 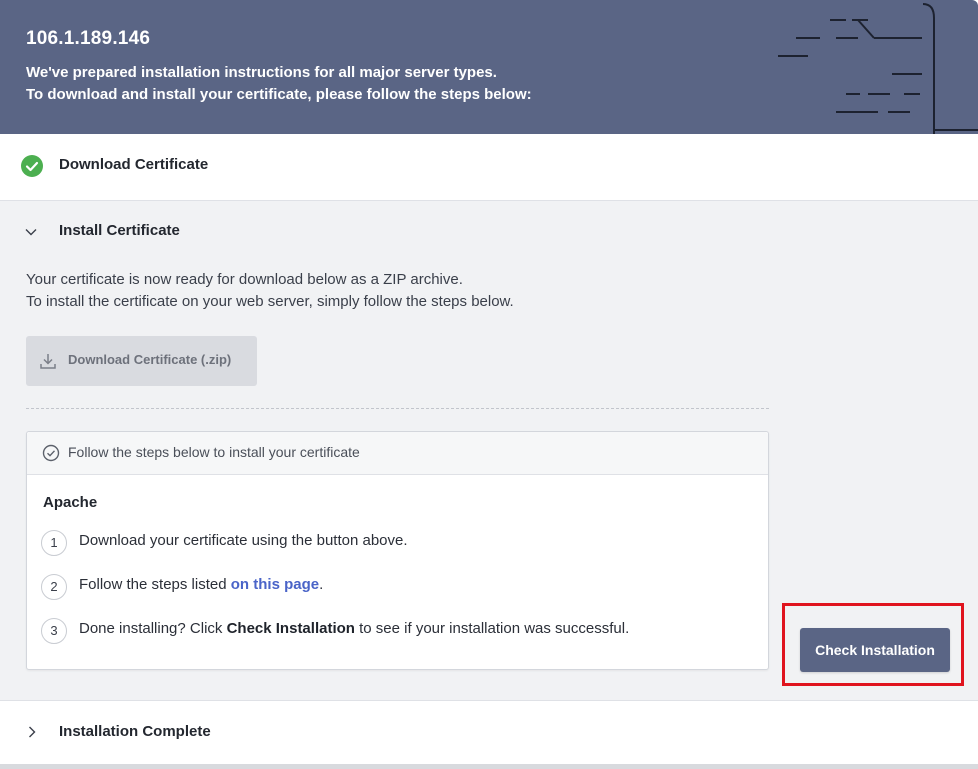 What do you see at coordinates (489, 167) in the screenshot?
I see `section-download-certificate: Download Certificate` at bounding box center [489, 167].